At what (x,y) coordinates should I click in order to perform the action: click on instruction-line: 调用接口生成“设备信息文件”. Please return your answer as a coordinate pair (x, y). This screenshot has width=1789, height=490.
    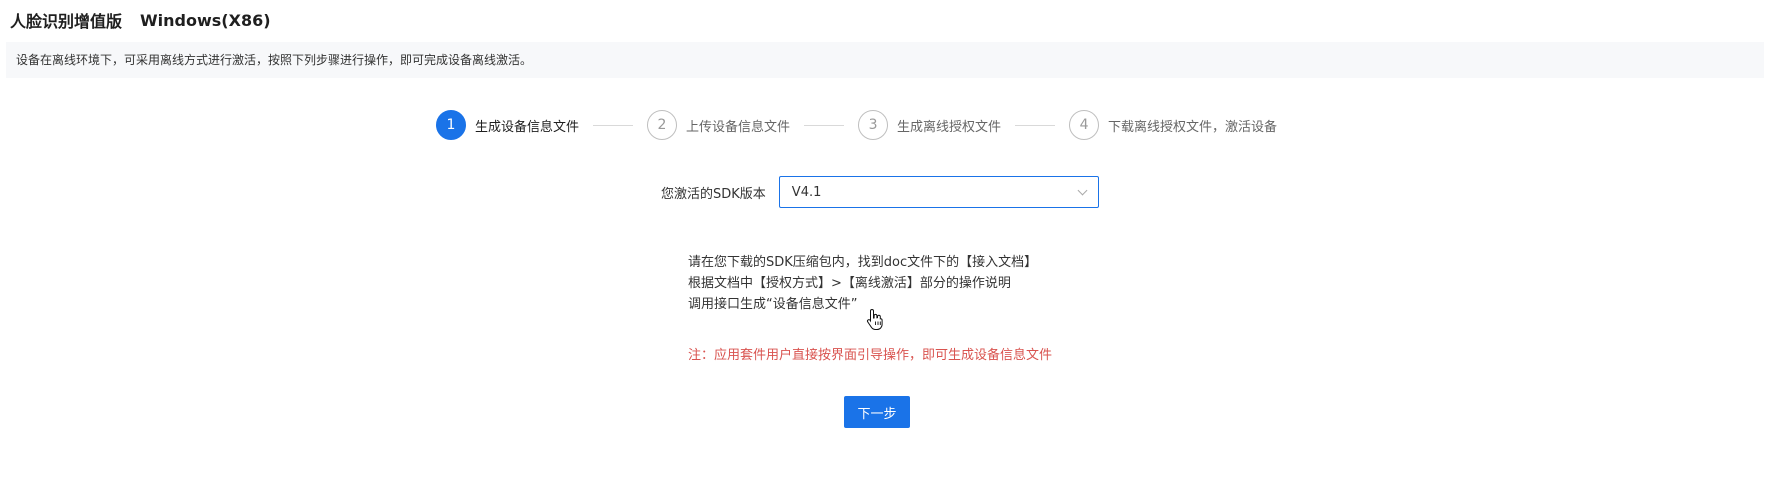
    Looking at the image, I should click on (773, 304).